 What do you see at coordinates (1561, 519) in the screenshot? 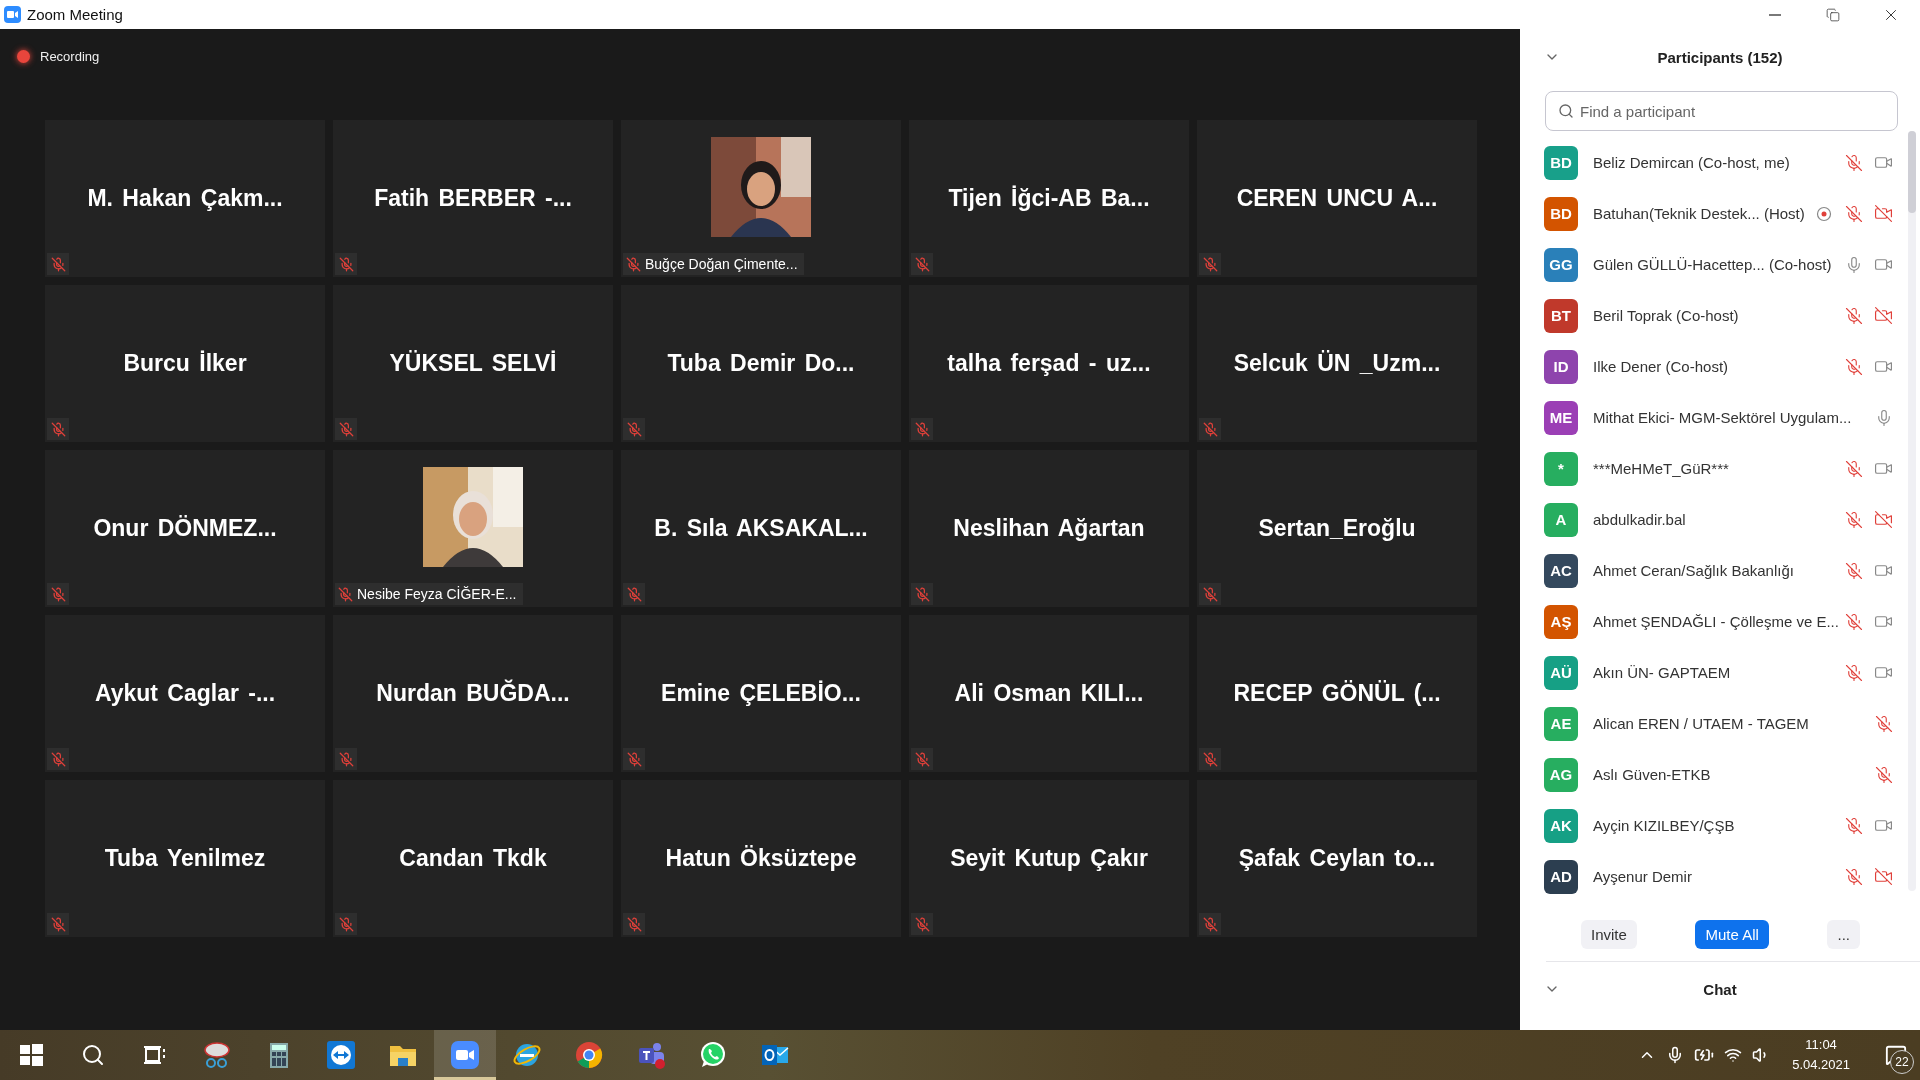
I see `avatar: A` at bounding box center [1561, 519].